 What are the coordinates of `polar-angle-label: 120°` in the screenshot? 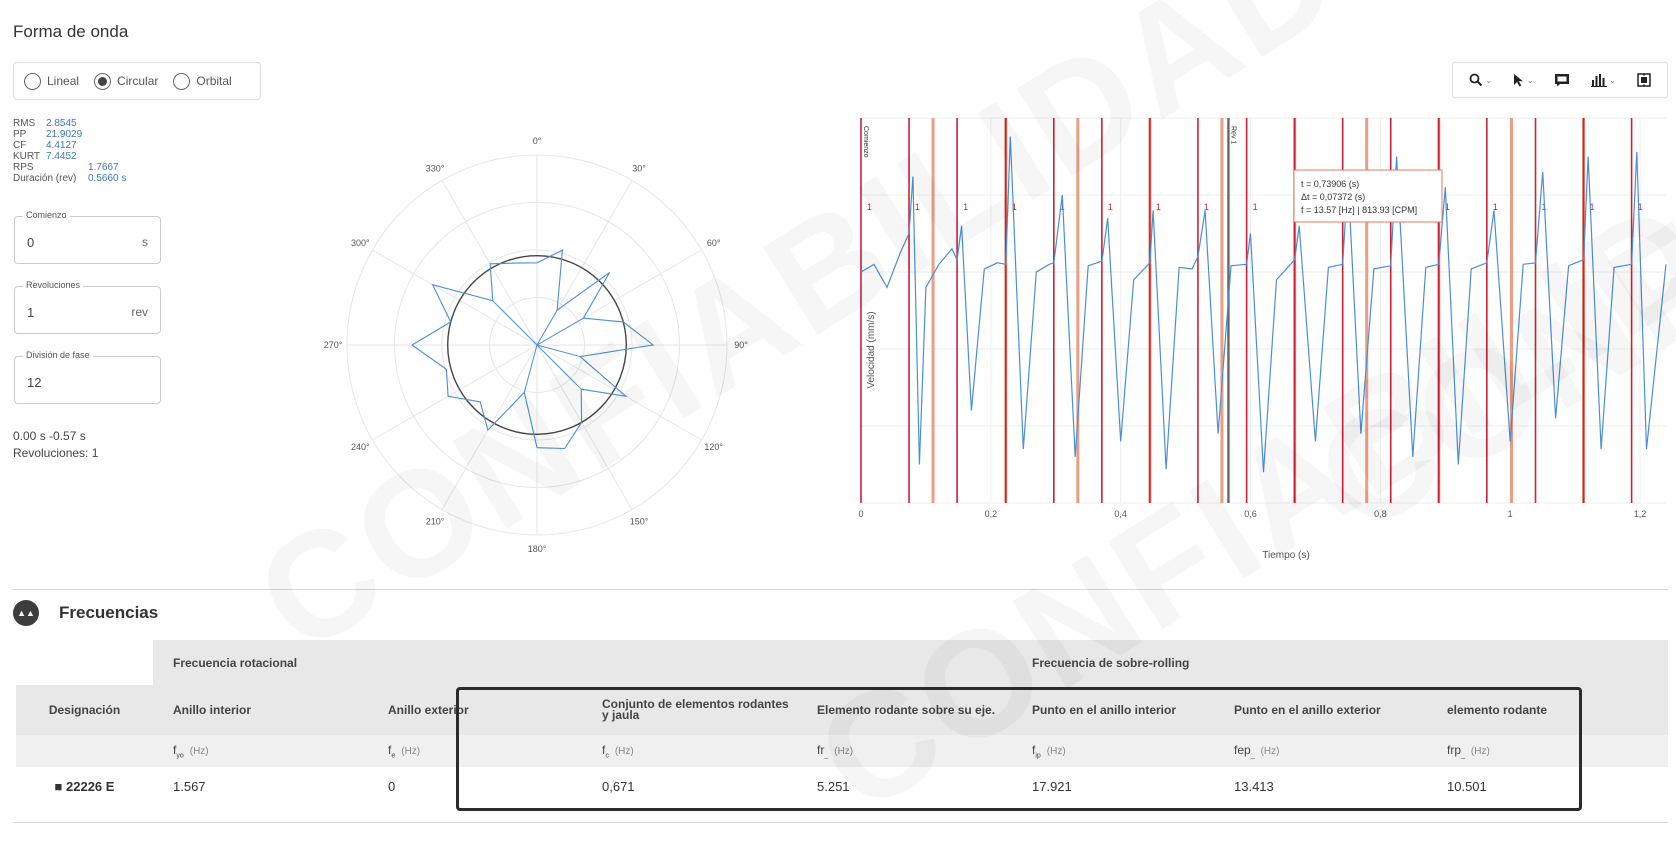 It's located at (713, 447).